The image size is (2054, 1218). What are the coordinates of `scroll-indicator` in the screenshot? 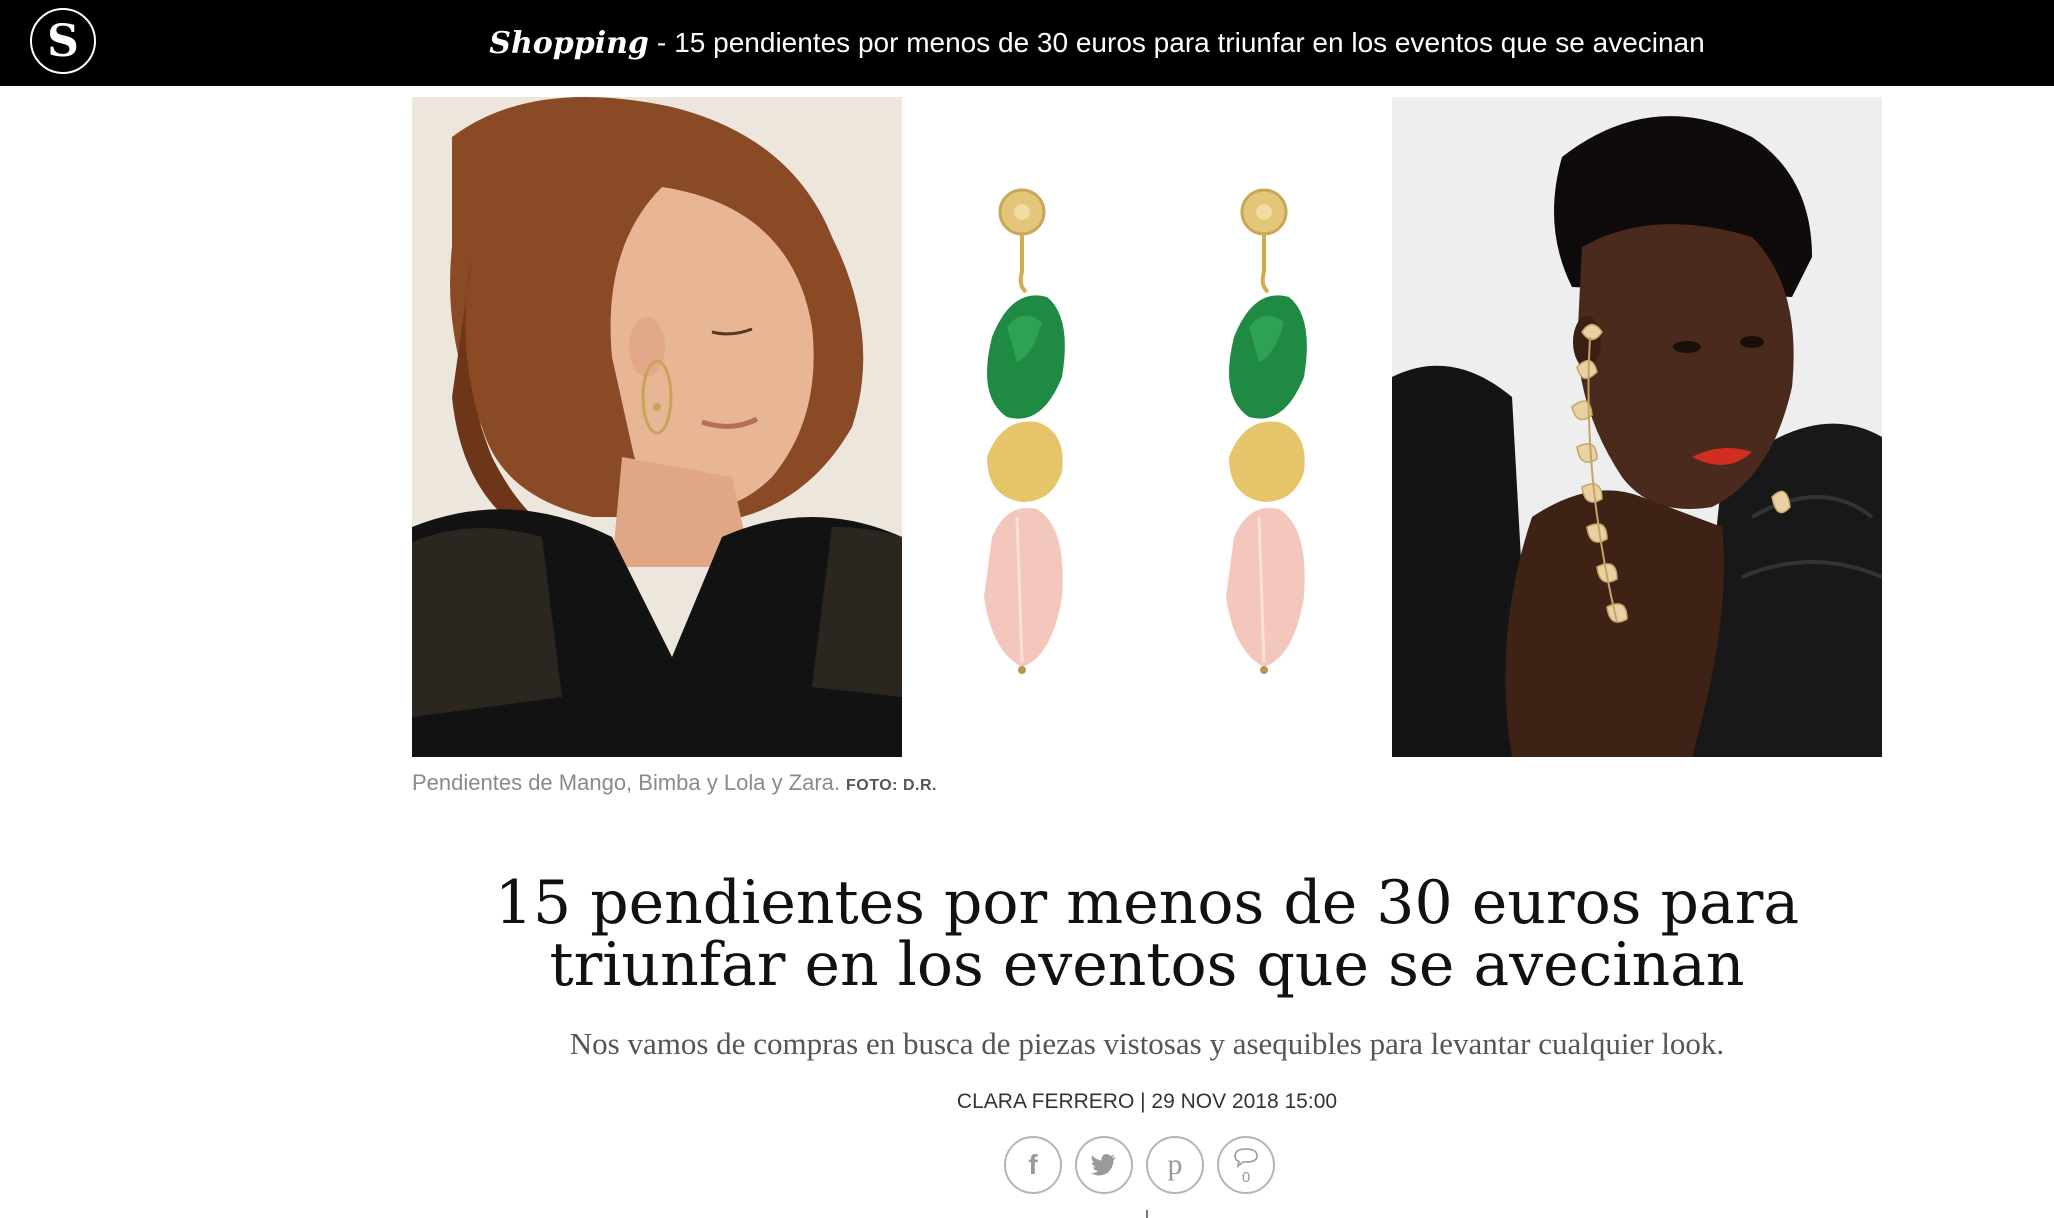 It's located at (1147, 1214).